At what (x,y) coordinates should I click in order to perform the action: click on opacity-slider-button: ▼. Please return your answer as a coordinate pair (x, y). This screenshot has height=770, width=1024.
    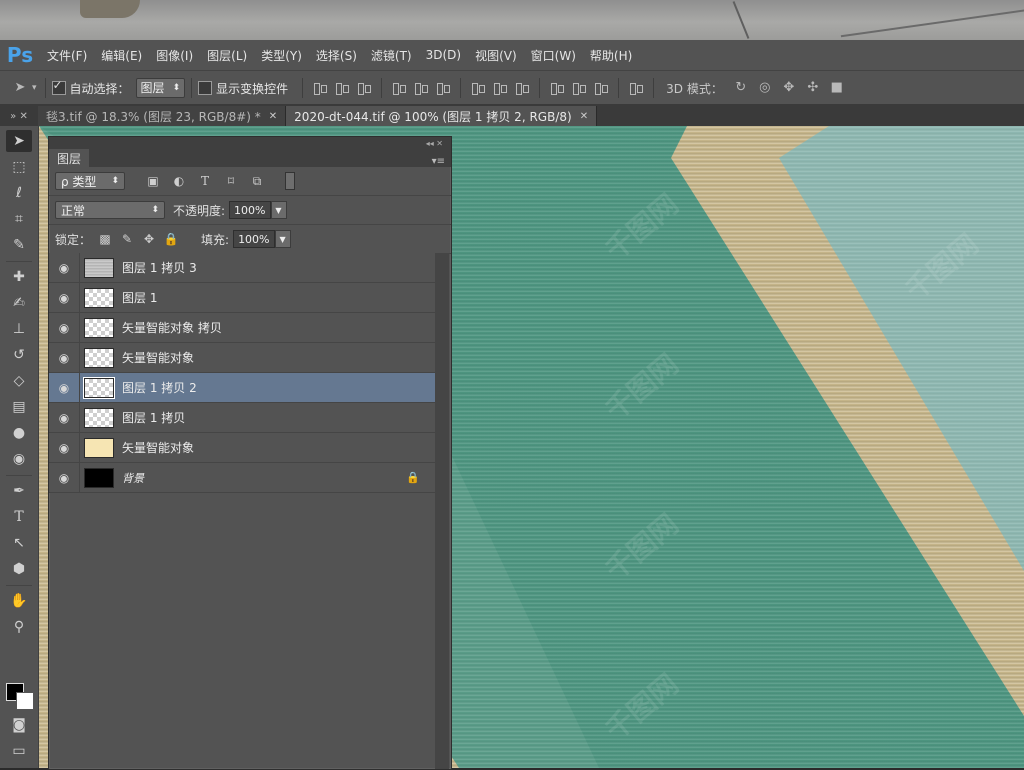
    Looking at the image, I should click on (278, 210).